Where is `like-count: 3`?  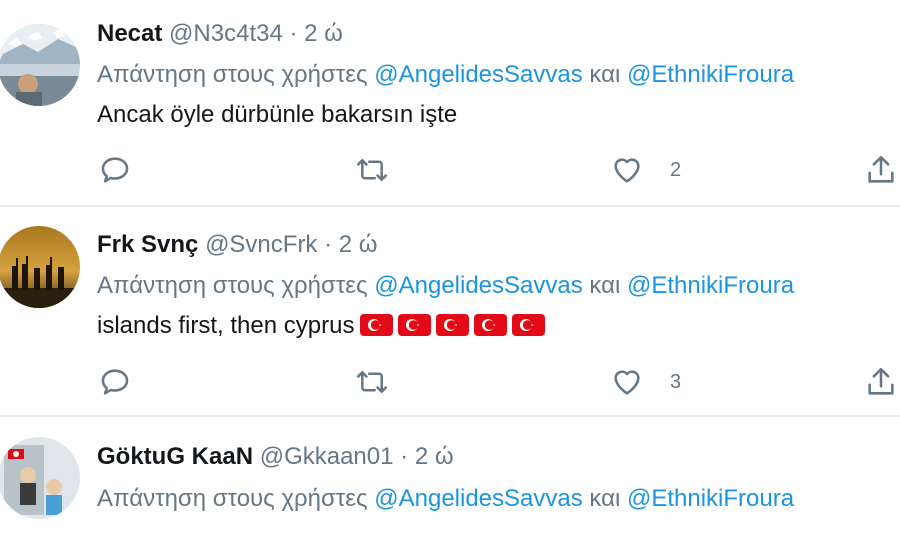 like-count: 3 is located at coordinates (676, 381).